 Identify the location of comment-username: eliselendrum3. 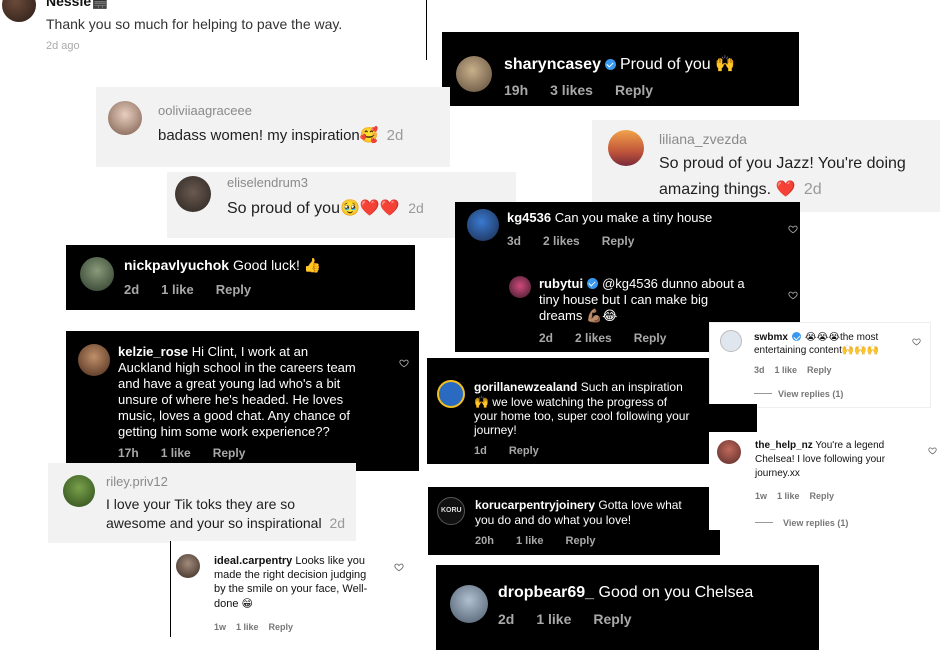
(267, 182).